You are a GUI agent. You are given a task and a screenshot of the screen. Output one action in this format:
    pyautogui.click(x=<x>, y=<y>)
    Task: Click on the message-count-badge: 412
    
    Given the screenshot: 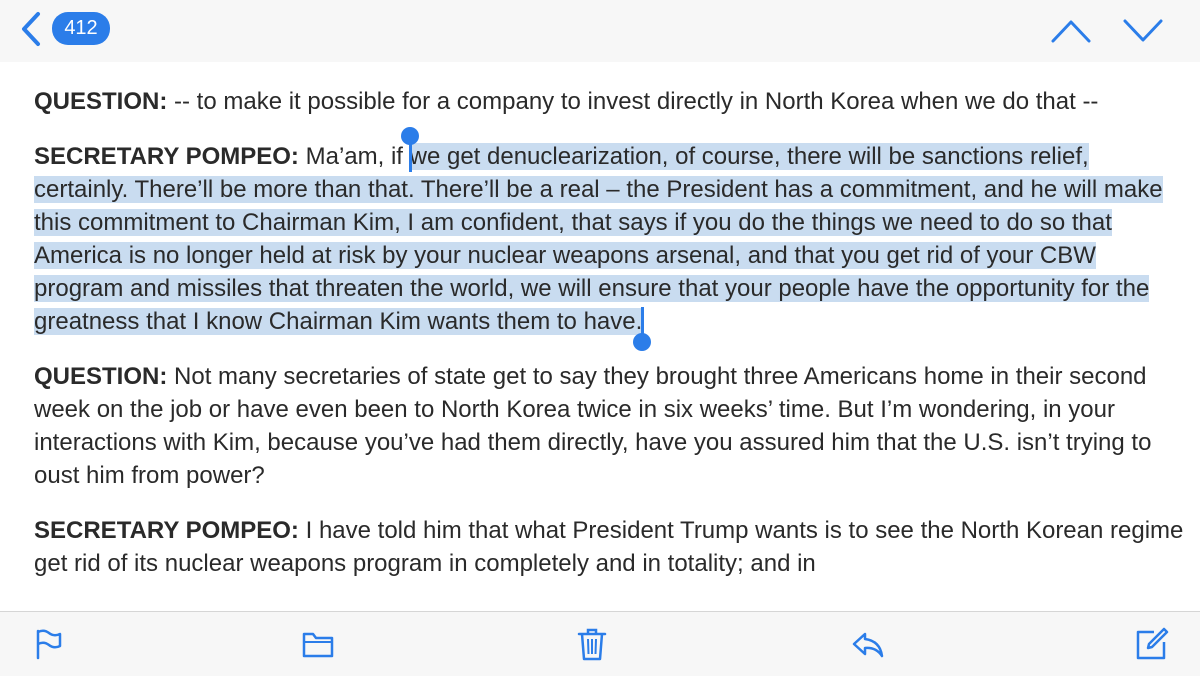 What is the action you would take?
    pyautogui.click(x=81, y=28)
    